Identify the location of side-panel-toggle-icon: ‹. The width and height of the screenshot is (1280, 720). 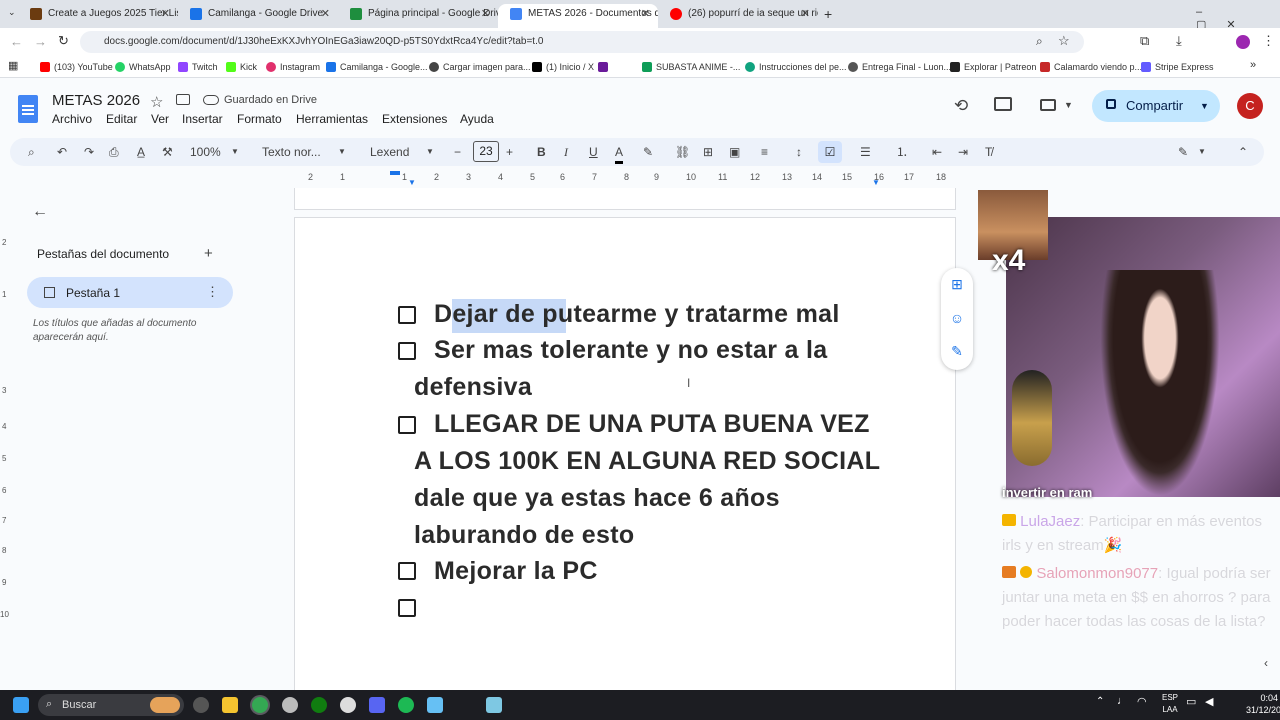
(1266, 663).